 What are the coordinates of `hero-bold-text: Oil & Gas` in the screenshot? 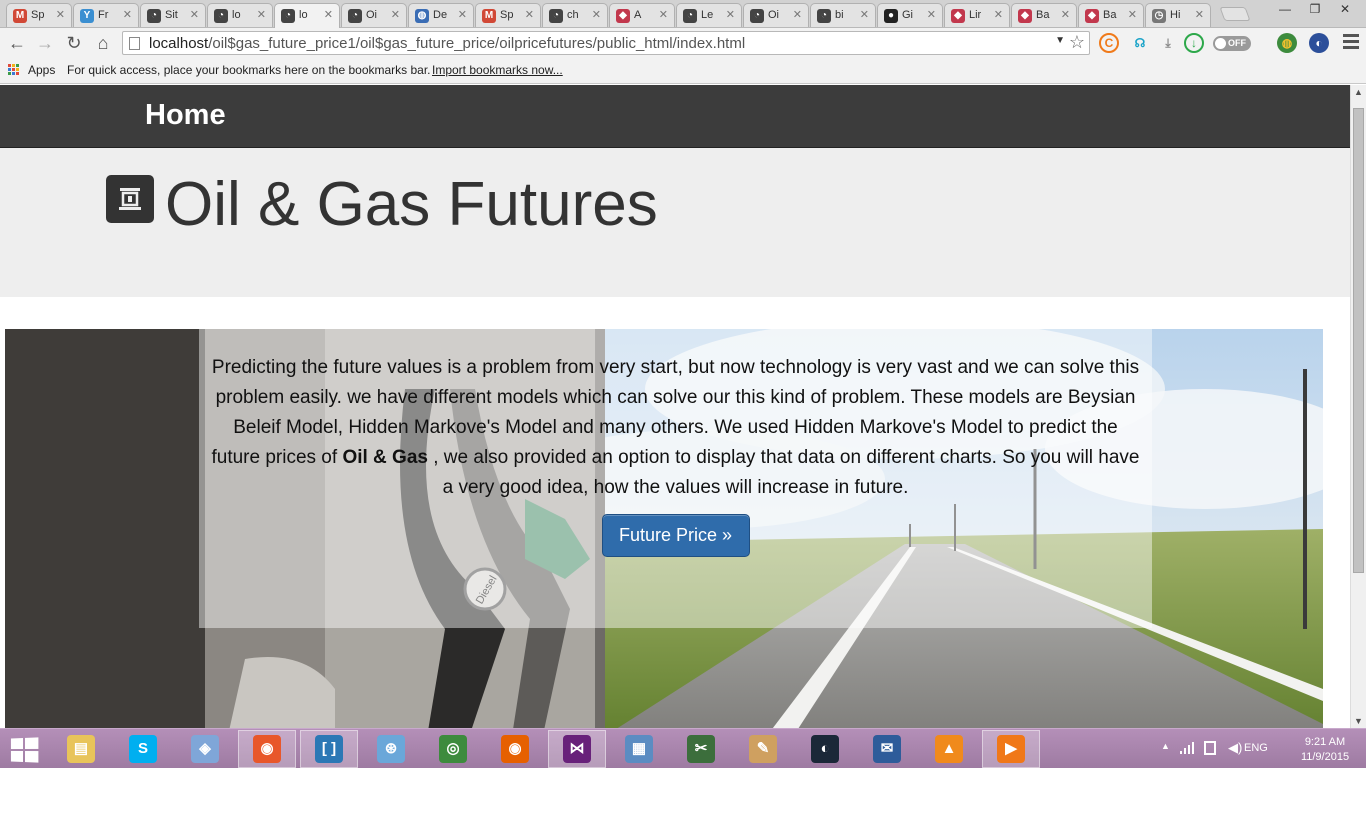 It's located at (385, 457).